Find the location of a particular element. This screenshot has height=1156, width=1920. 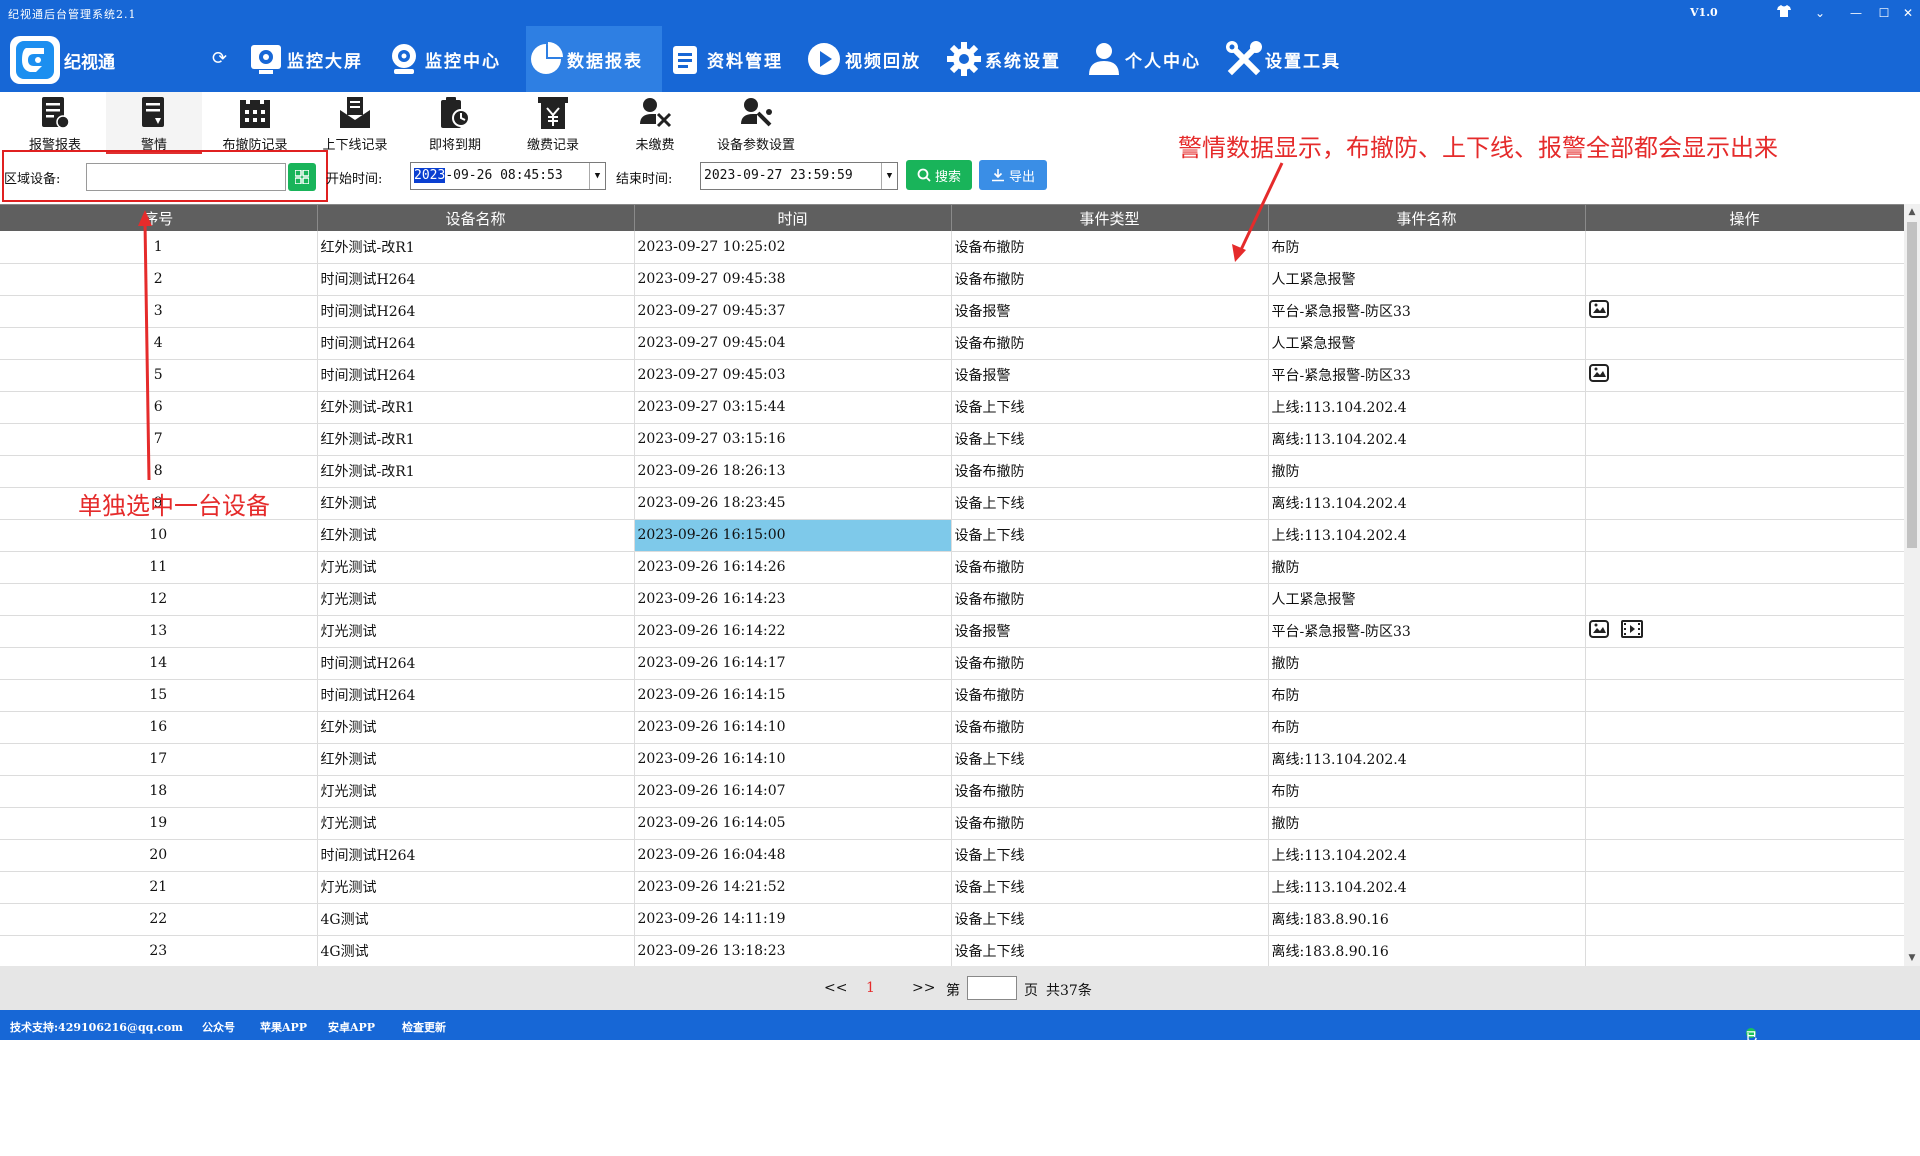

table-row: 2 时间测试H264 2023-09-27 09:45:38 设备布撤防 人工紧急报警 is located at coordinates (952, 279).